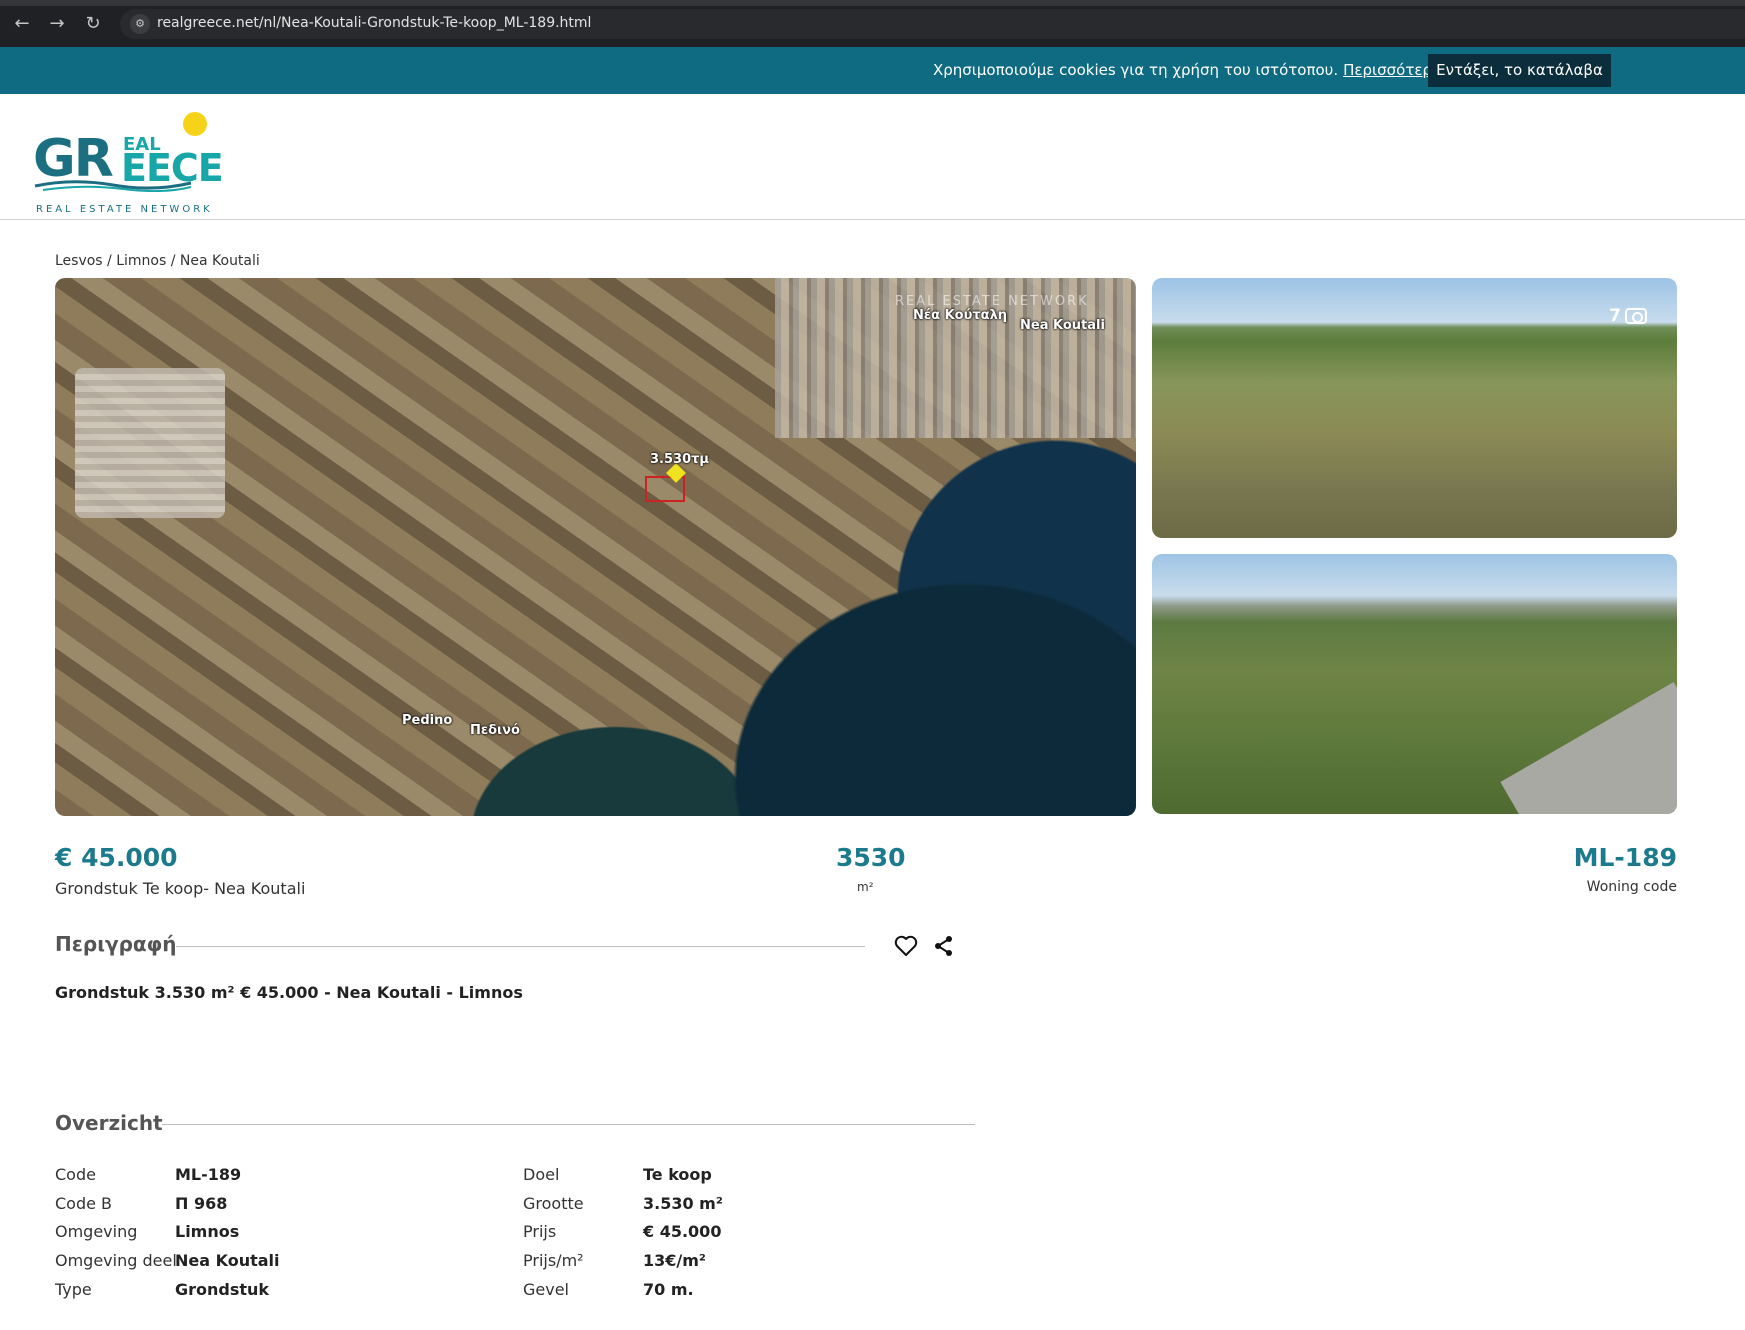 This screenshot has height=1330, width=1745. Describe the element at coordinates (872, 3) in the screenshot. I see `tab-strip` at that location.